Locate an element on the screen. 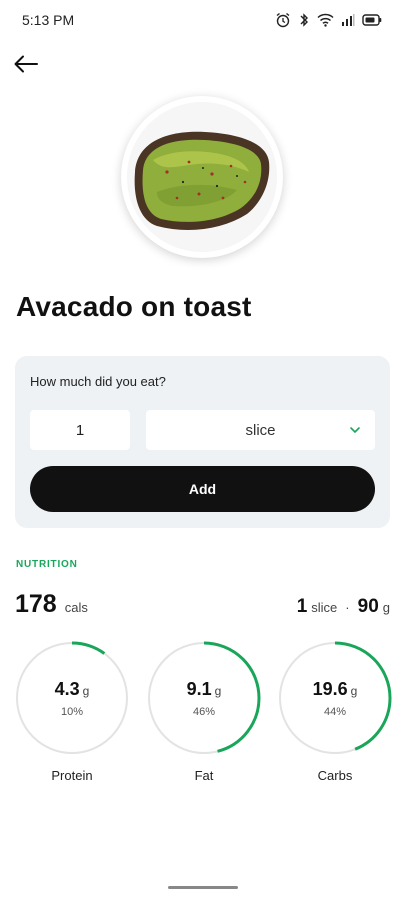 This screenshot has width=404, height=900. calories-value: 178 is located at coordinates (36, 604).